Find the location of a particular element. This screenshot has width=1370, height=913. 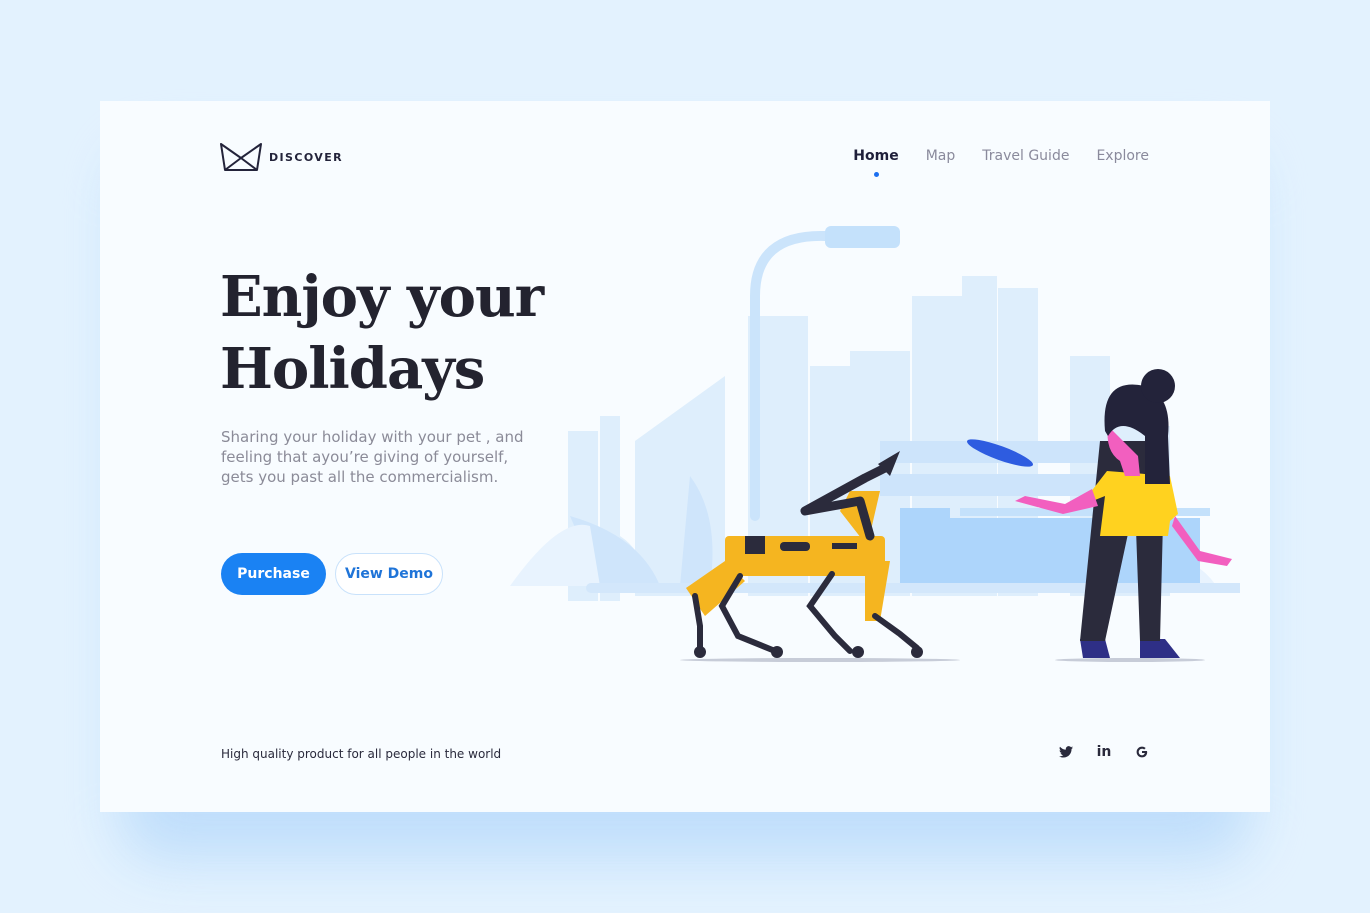

nav-map-label: Map is located at coordinates (940, 156).